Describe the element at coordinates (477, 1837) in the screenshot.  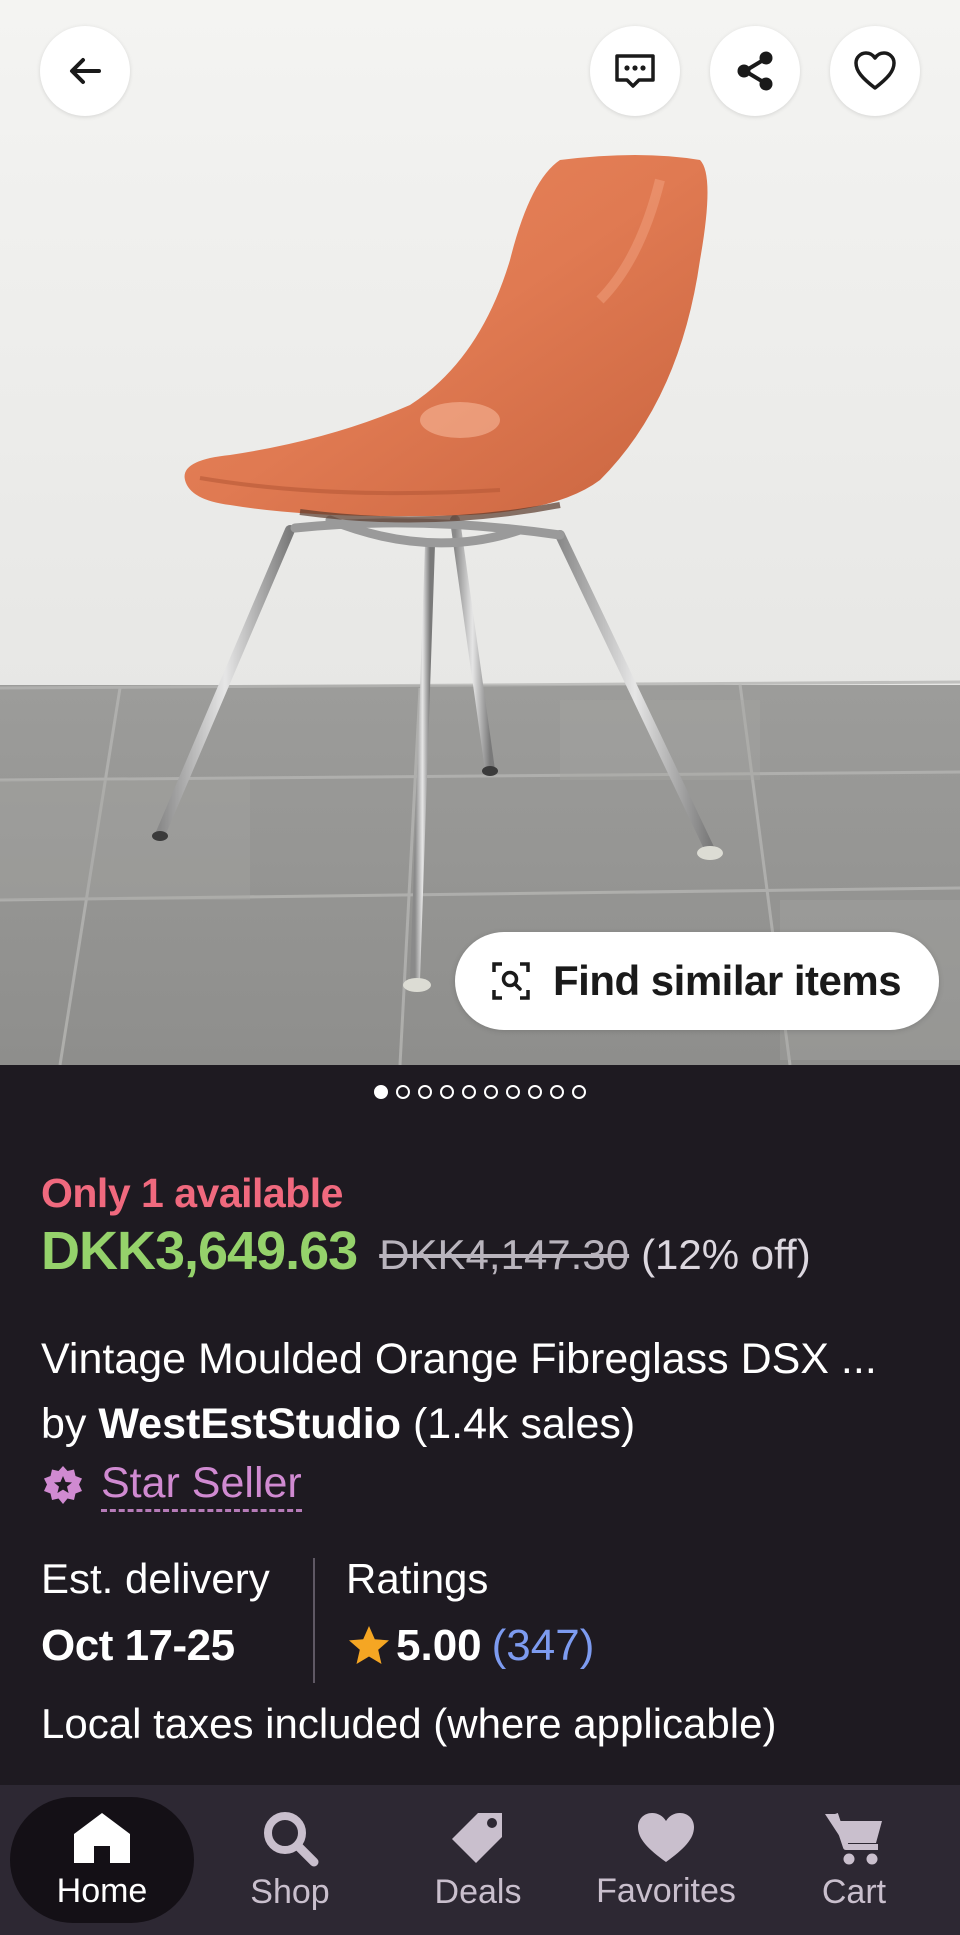
I see `tag-icon` at that location.